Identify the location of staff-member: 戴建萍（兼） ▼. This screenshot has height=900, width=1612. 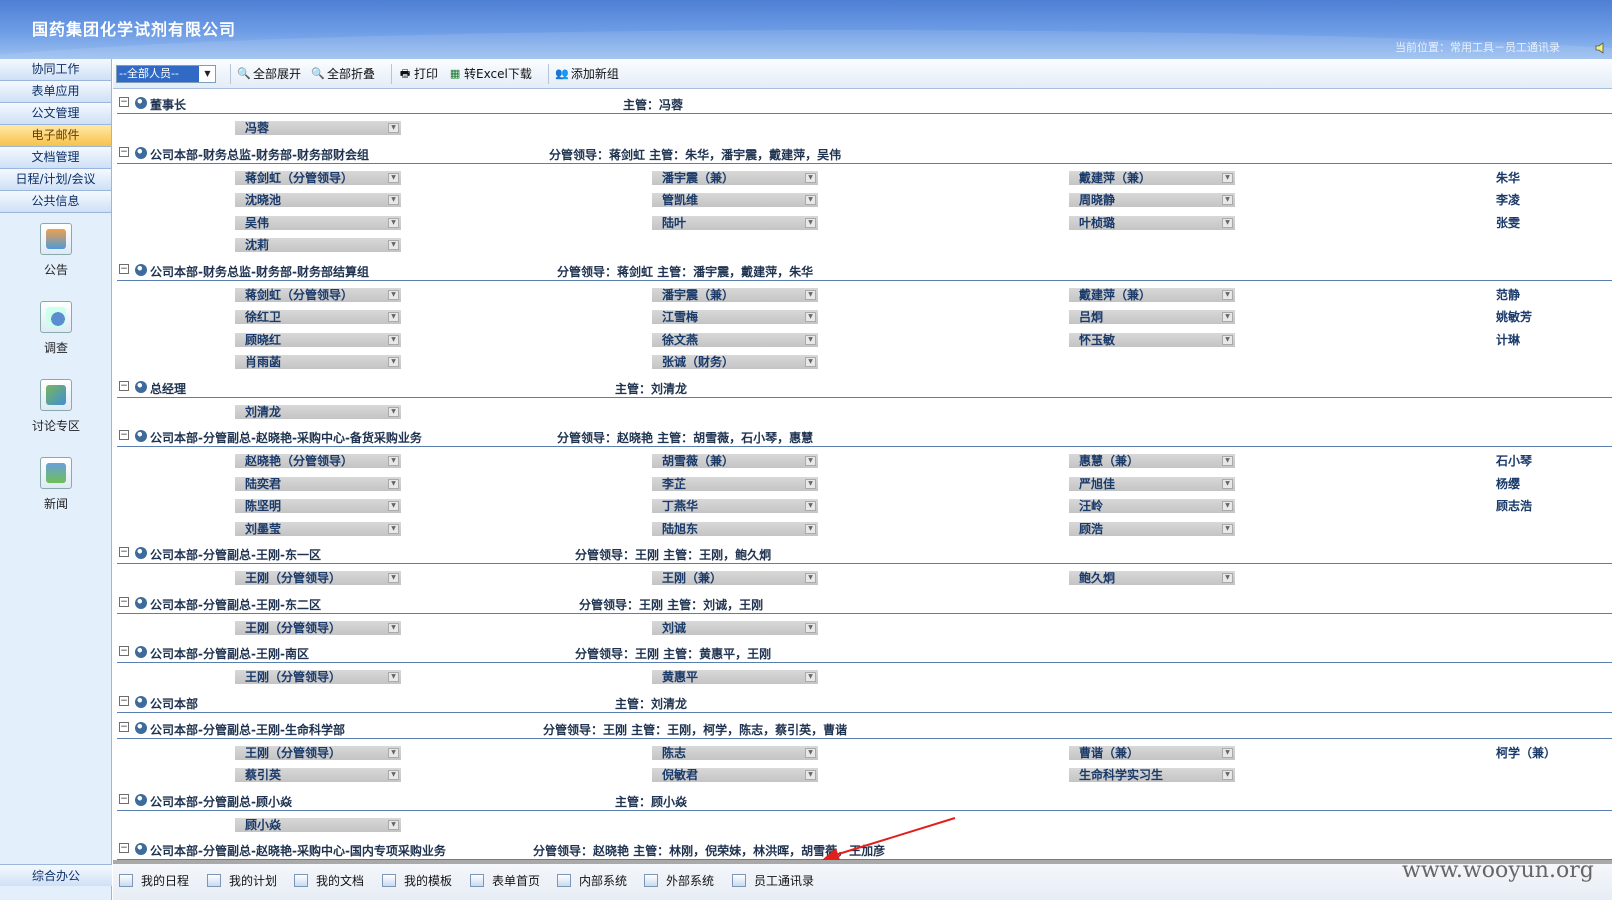
(1152, 177).